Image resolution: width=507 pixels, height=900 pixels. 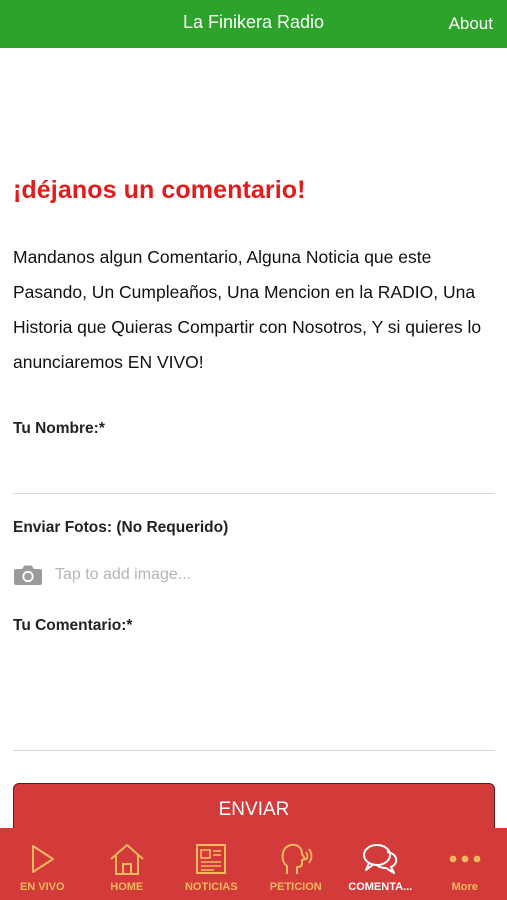 I want to click on tab-label: NOTICIAS, so click(x=211, y=887).